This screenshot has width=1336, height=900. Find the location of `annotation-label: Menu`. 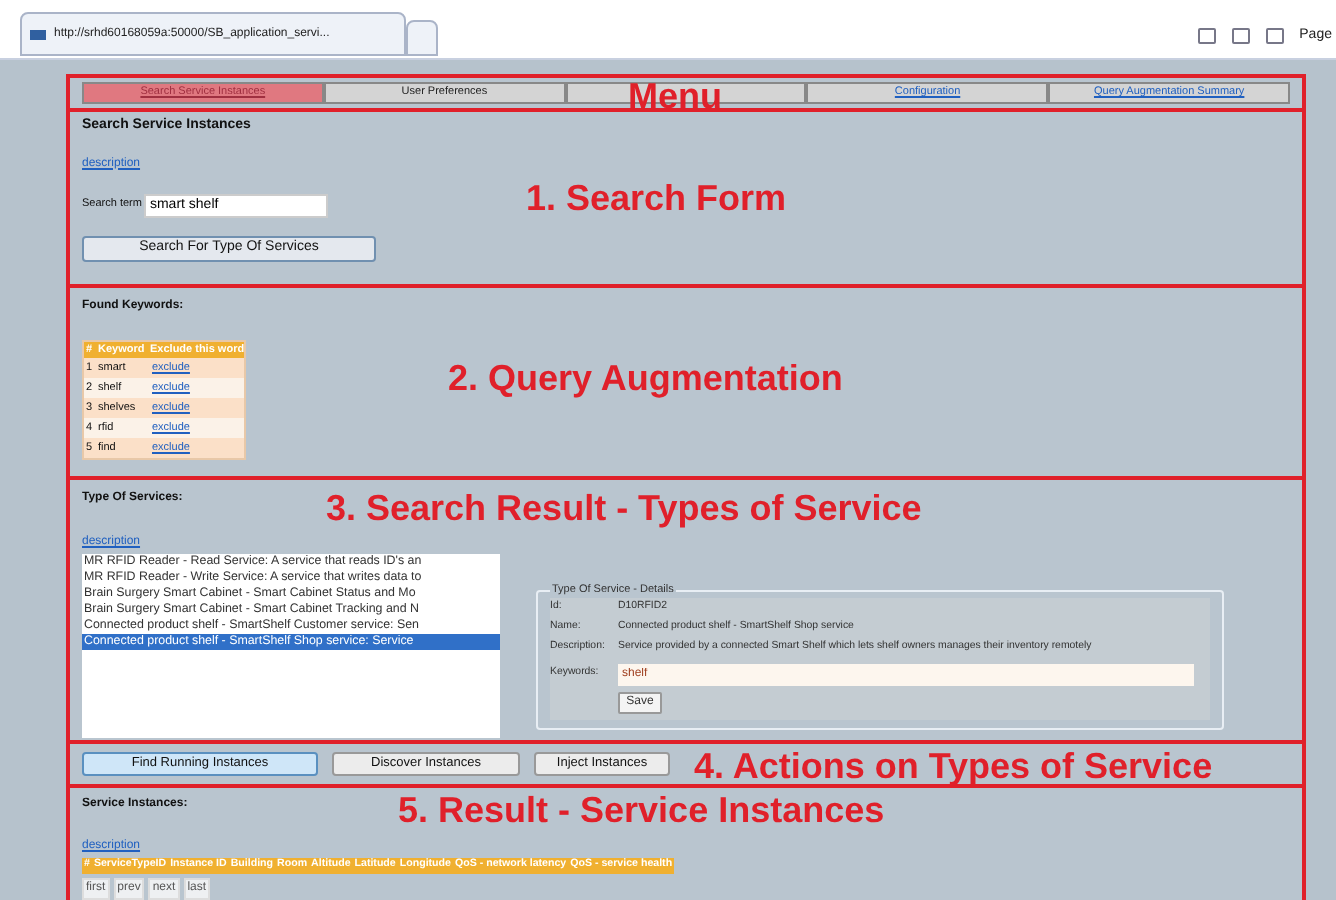

annotation-label: Menu is located at coordinates (675, 96).